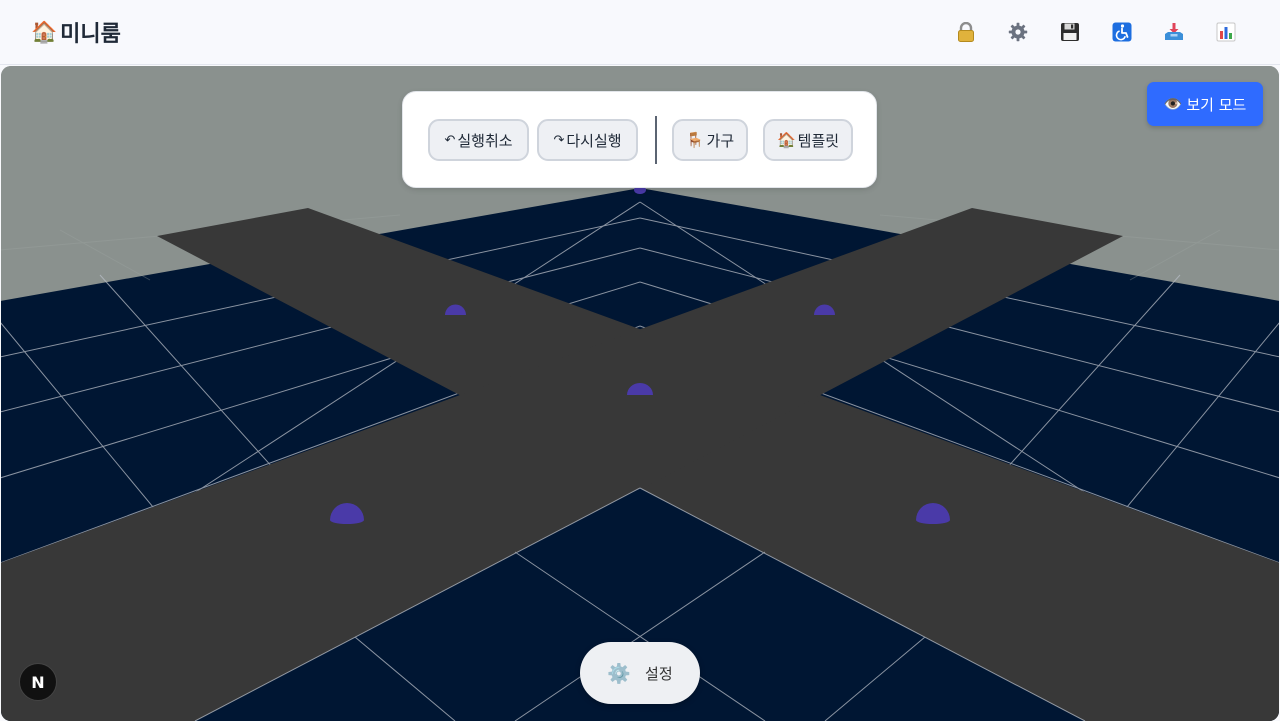 Image resolution: width=1280 pixels, height=721 pixels. Describe the element at coordinates (656, 140) in the screenshot. I see `toolbar-divider` at that location.